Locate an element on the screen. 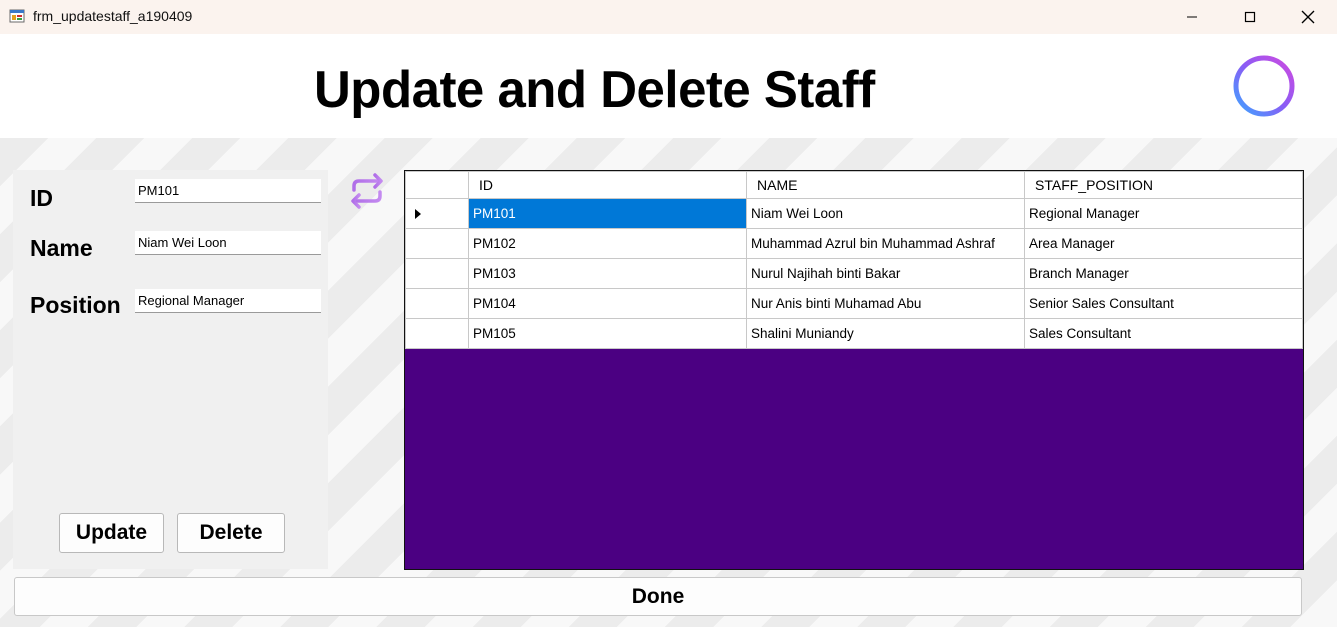 This screenshot has width=1337, height=627. close-icon is located at coordinates (1308, 17).